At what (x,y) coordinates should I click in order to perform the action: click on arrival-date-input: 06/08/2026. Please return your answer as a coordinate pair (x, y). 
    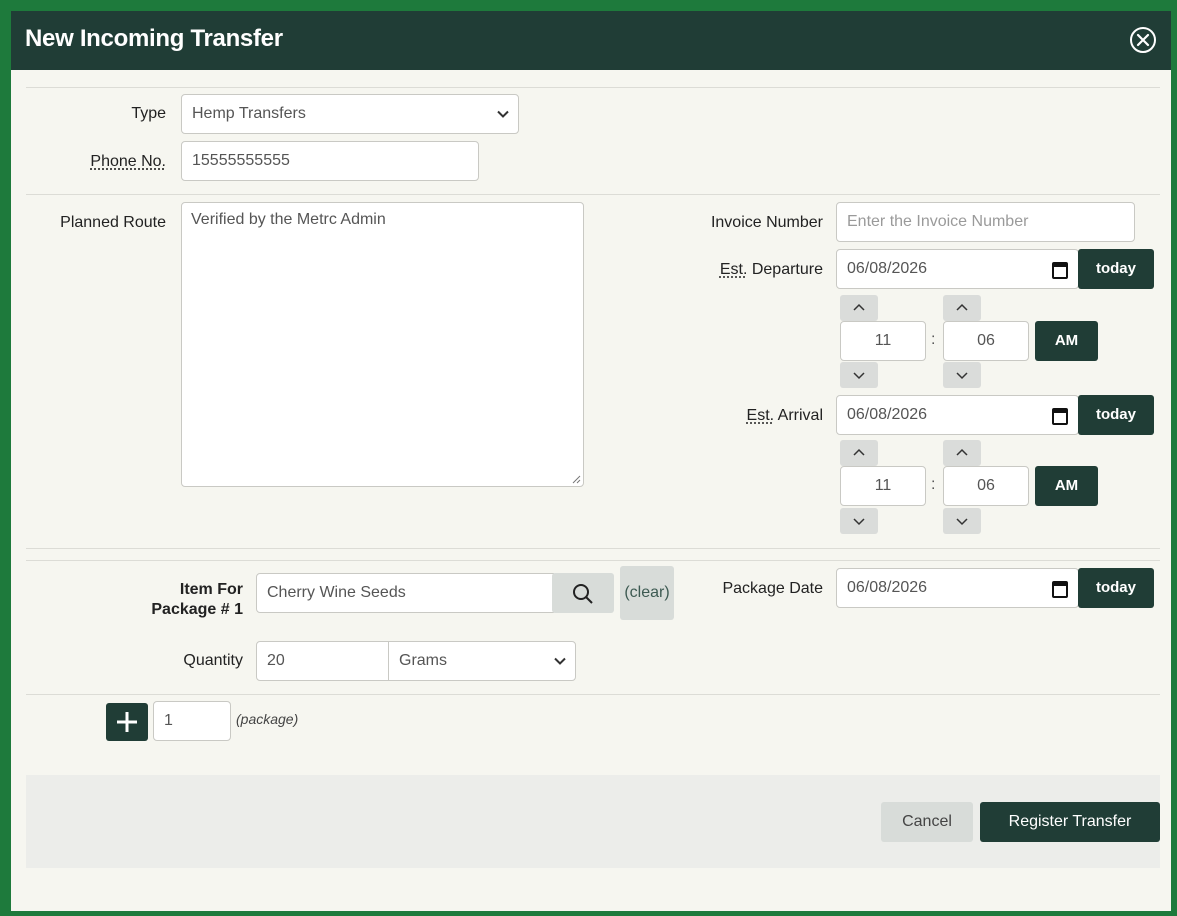
    Looking at the image, I should click on (957, 415).